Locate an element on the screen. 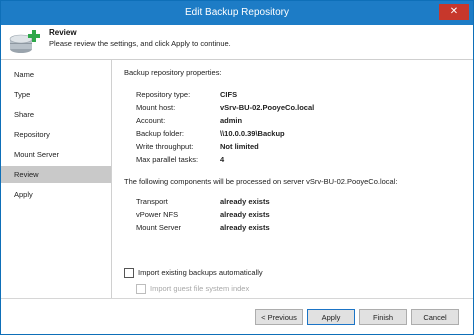  component-name: Mount Server is located at coordinates (159, 227).